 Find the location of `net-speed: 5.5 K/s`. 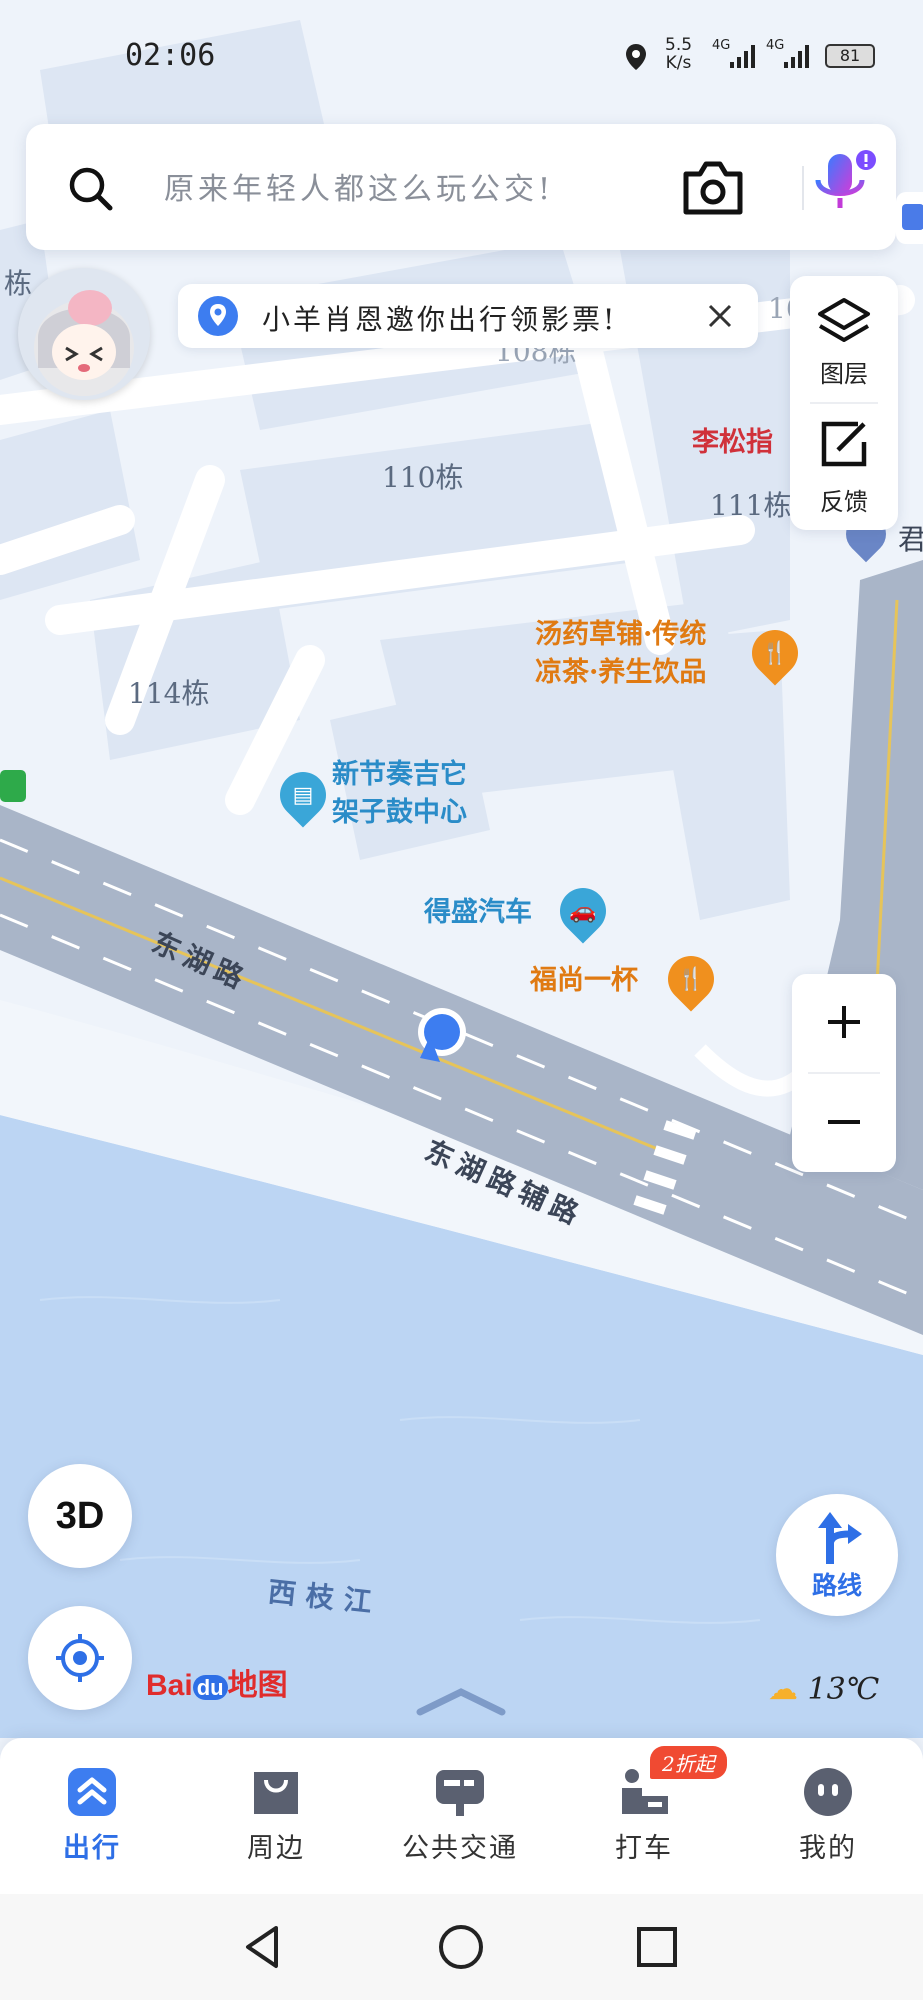

net-speed: 5.5 K/s is located at coordinates (679, 54).